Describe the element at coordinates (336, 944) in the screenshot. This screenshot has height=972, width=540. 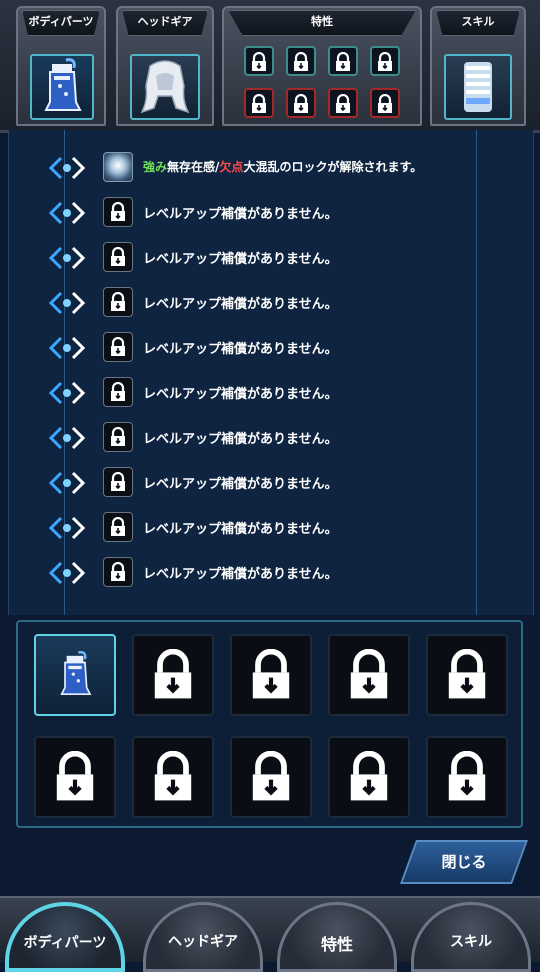
I see `tab-label: 特性` at that location.